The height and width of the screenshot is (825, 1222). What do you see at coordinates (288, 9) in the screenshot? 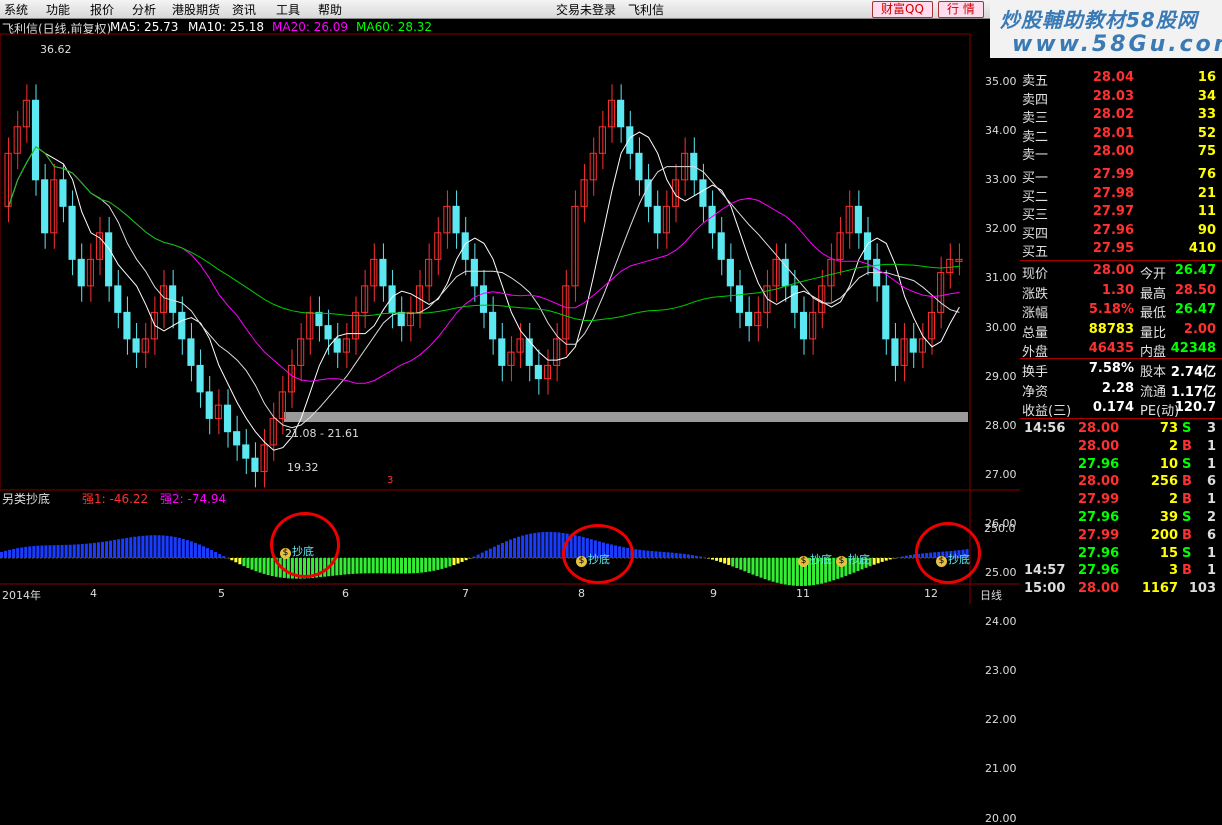
I see `menu-item-tools: 工具` at bounding box center [288, 9].